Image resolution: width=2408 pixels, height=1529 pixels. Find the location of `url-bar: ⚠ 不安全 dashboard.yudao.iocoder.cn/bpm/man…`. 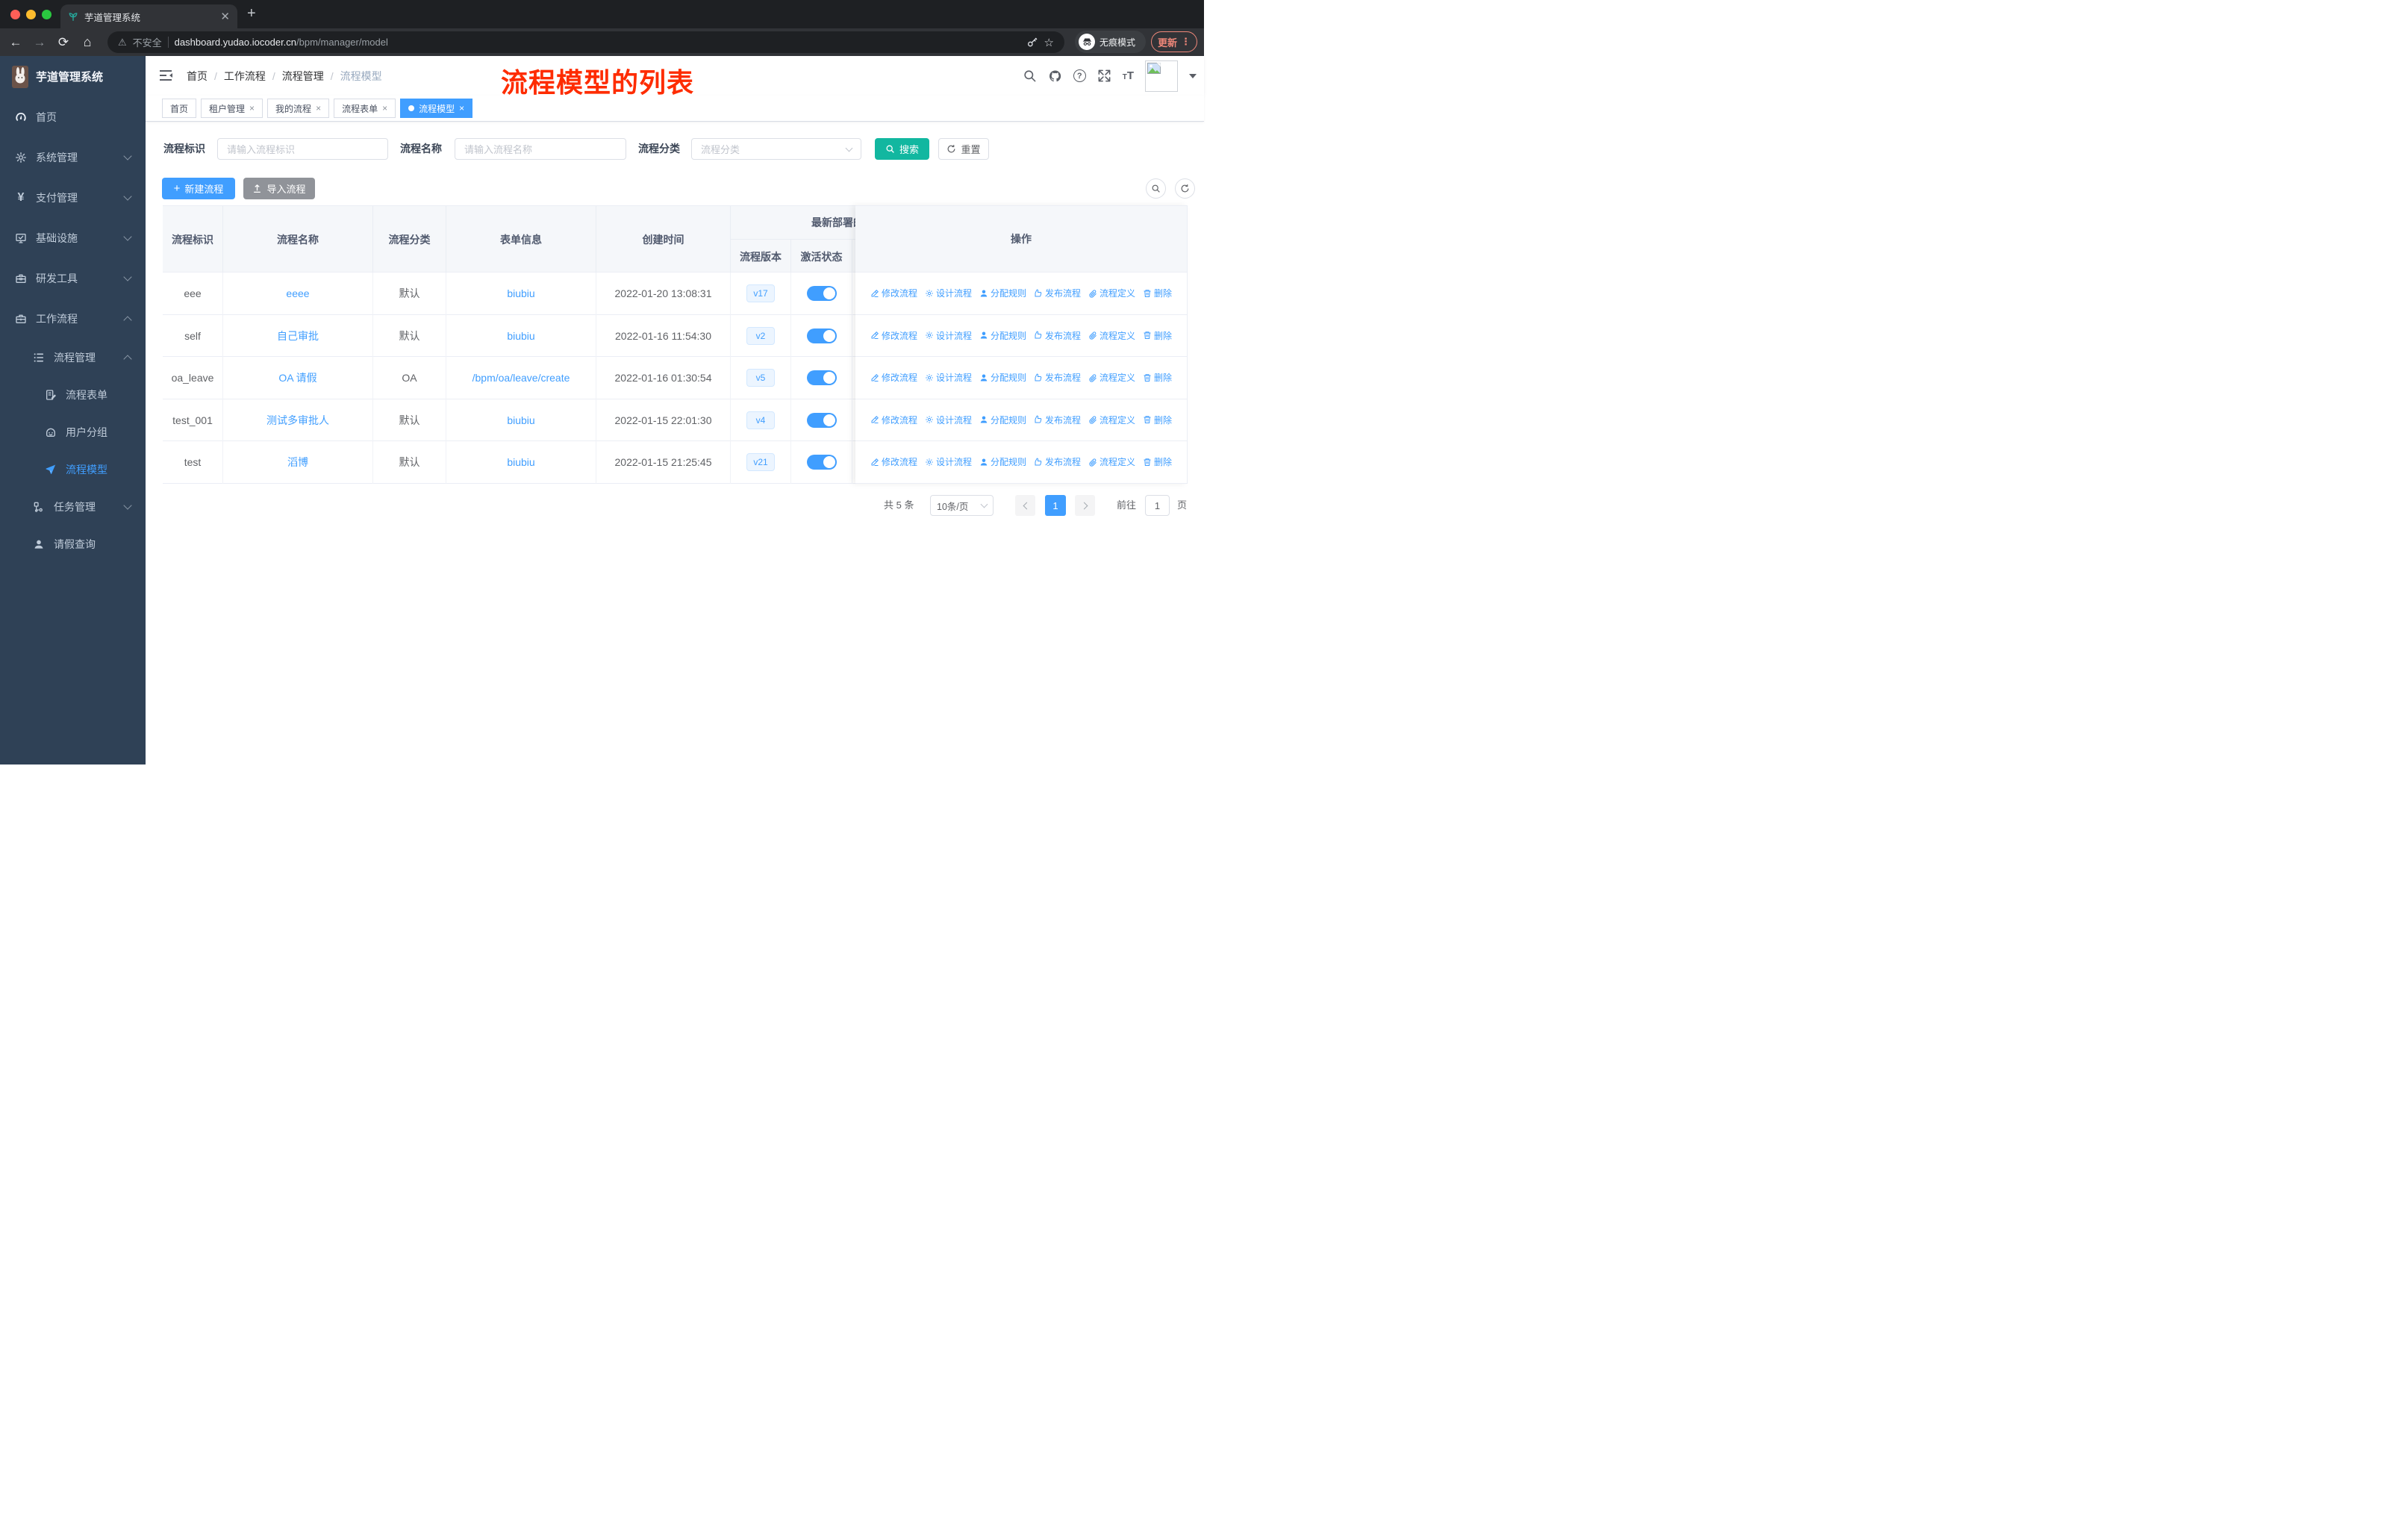

url-bar: ⚠ 不安全 dashboard.yudao.iocoder.cn/bpm/man… is located at coordinates (585, 42).